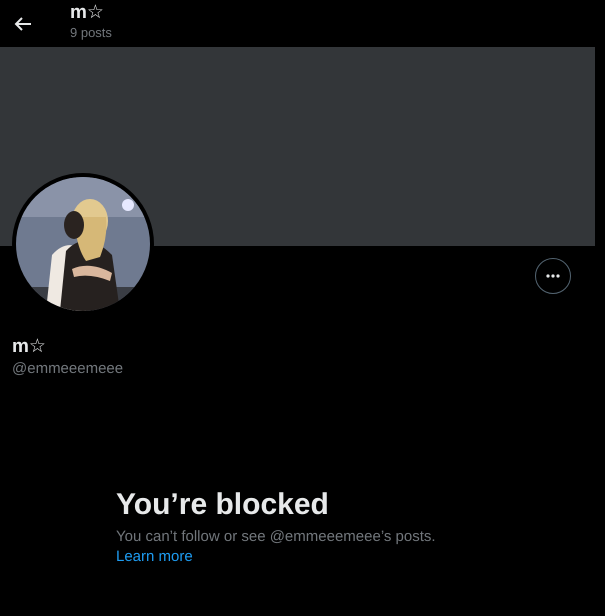 The image size is (605, 616). Describe the element at coordinates (276, 537) in the screenshot. I see `blocked-message: You can’t follow or see @emmeeemeee’s posts.` at that location.